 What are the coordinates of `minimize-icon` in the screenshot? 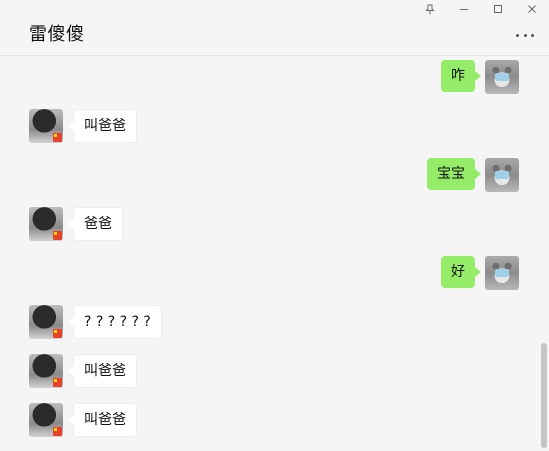 It's located at (464, 9).